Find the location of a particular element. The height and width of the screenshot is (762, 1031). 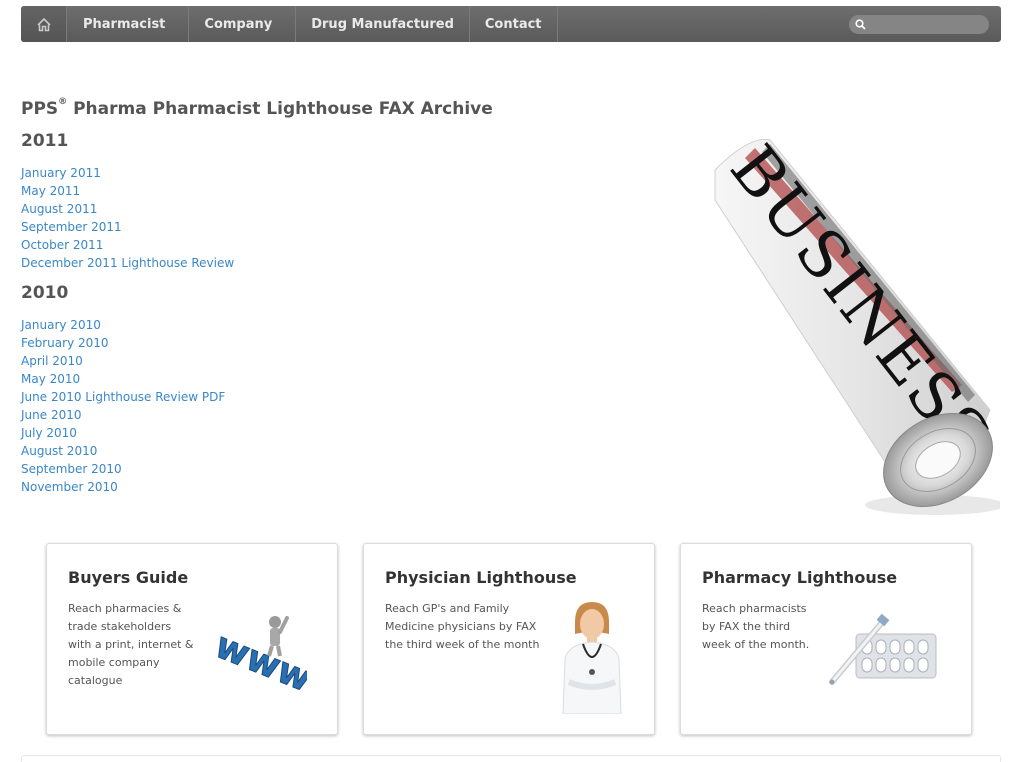

archive-link: August 2010 is located at coordinates (59, 451).